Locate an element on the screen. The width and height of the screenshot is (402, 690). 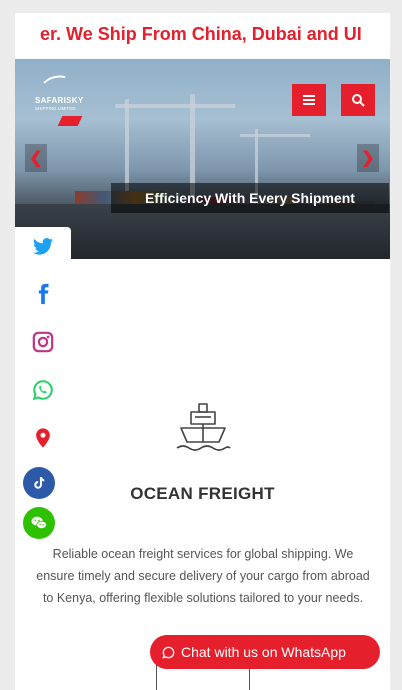
site-logo: SAFARISKY SHIPPING LIMITED is located at coordinates (61, 99).